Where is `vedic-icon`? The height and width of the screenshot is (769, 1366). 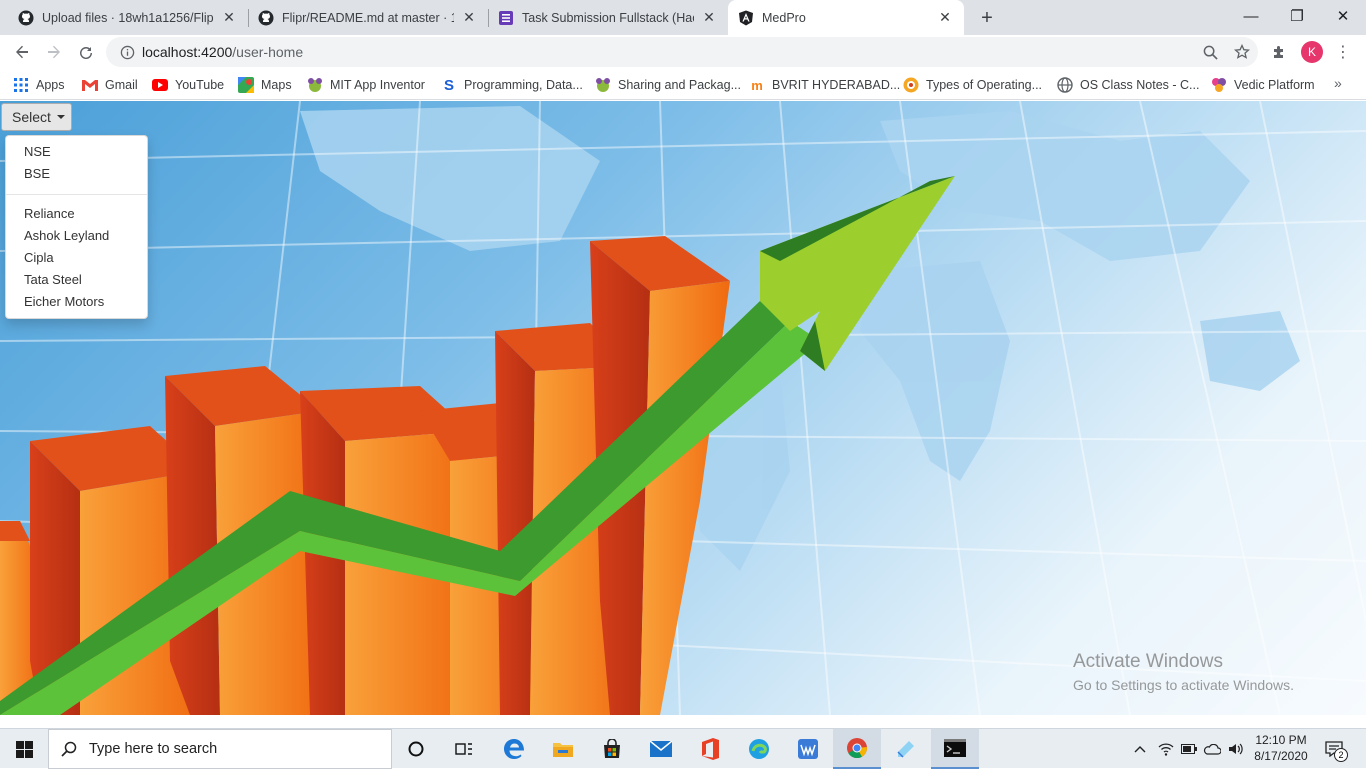
vedic-icon is located at coordinates (1219, 85).